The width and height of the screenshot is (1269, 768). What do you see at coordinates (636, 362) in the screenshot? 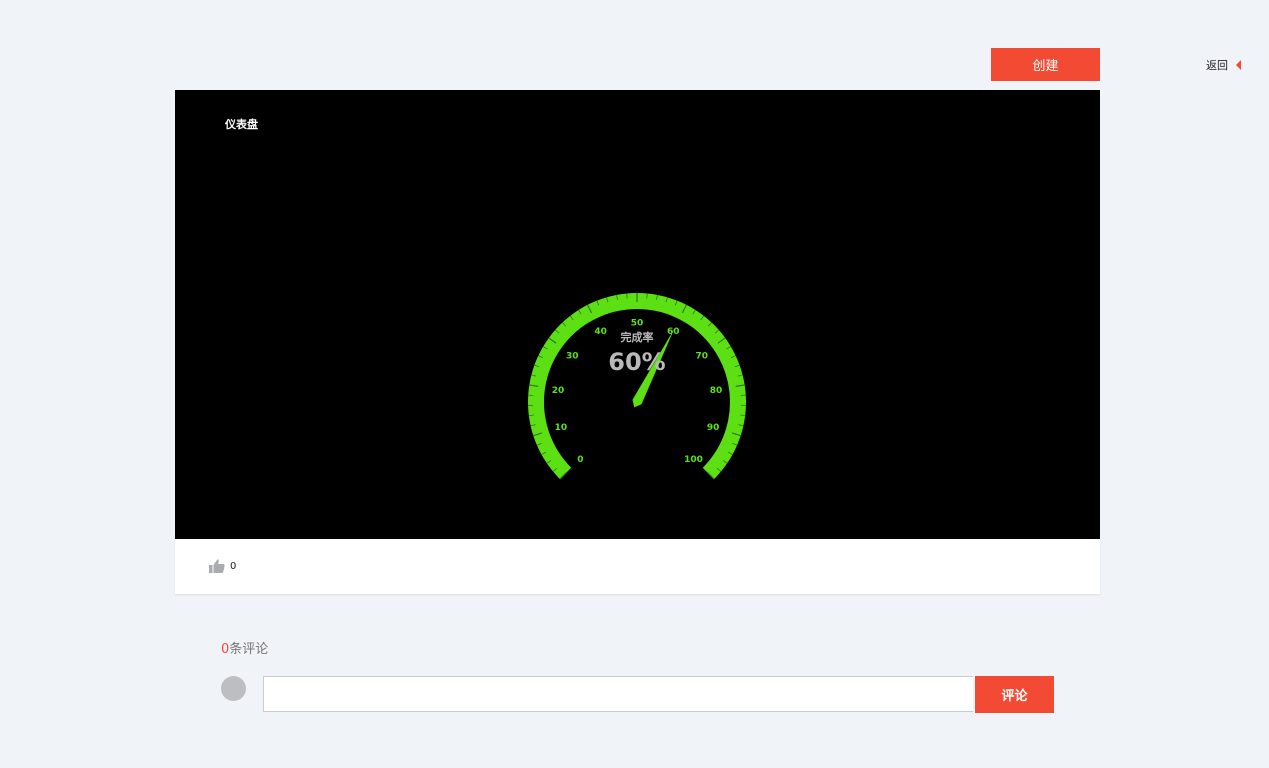
I see `gauge-value: 60%` at bounding box center [636, 362].